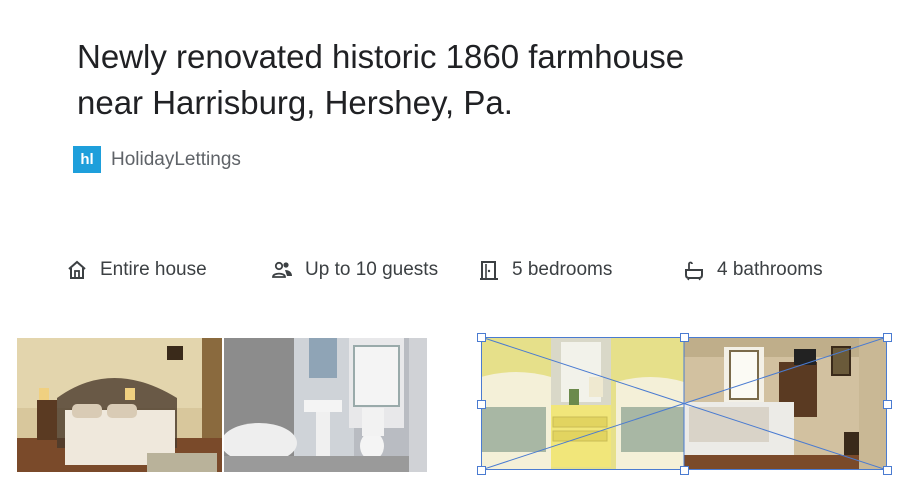 The image size is (912, 500). I want to click on feature-guests: Up to 10 guests, so click(354, 270).